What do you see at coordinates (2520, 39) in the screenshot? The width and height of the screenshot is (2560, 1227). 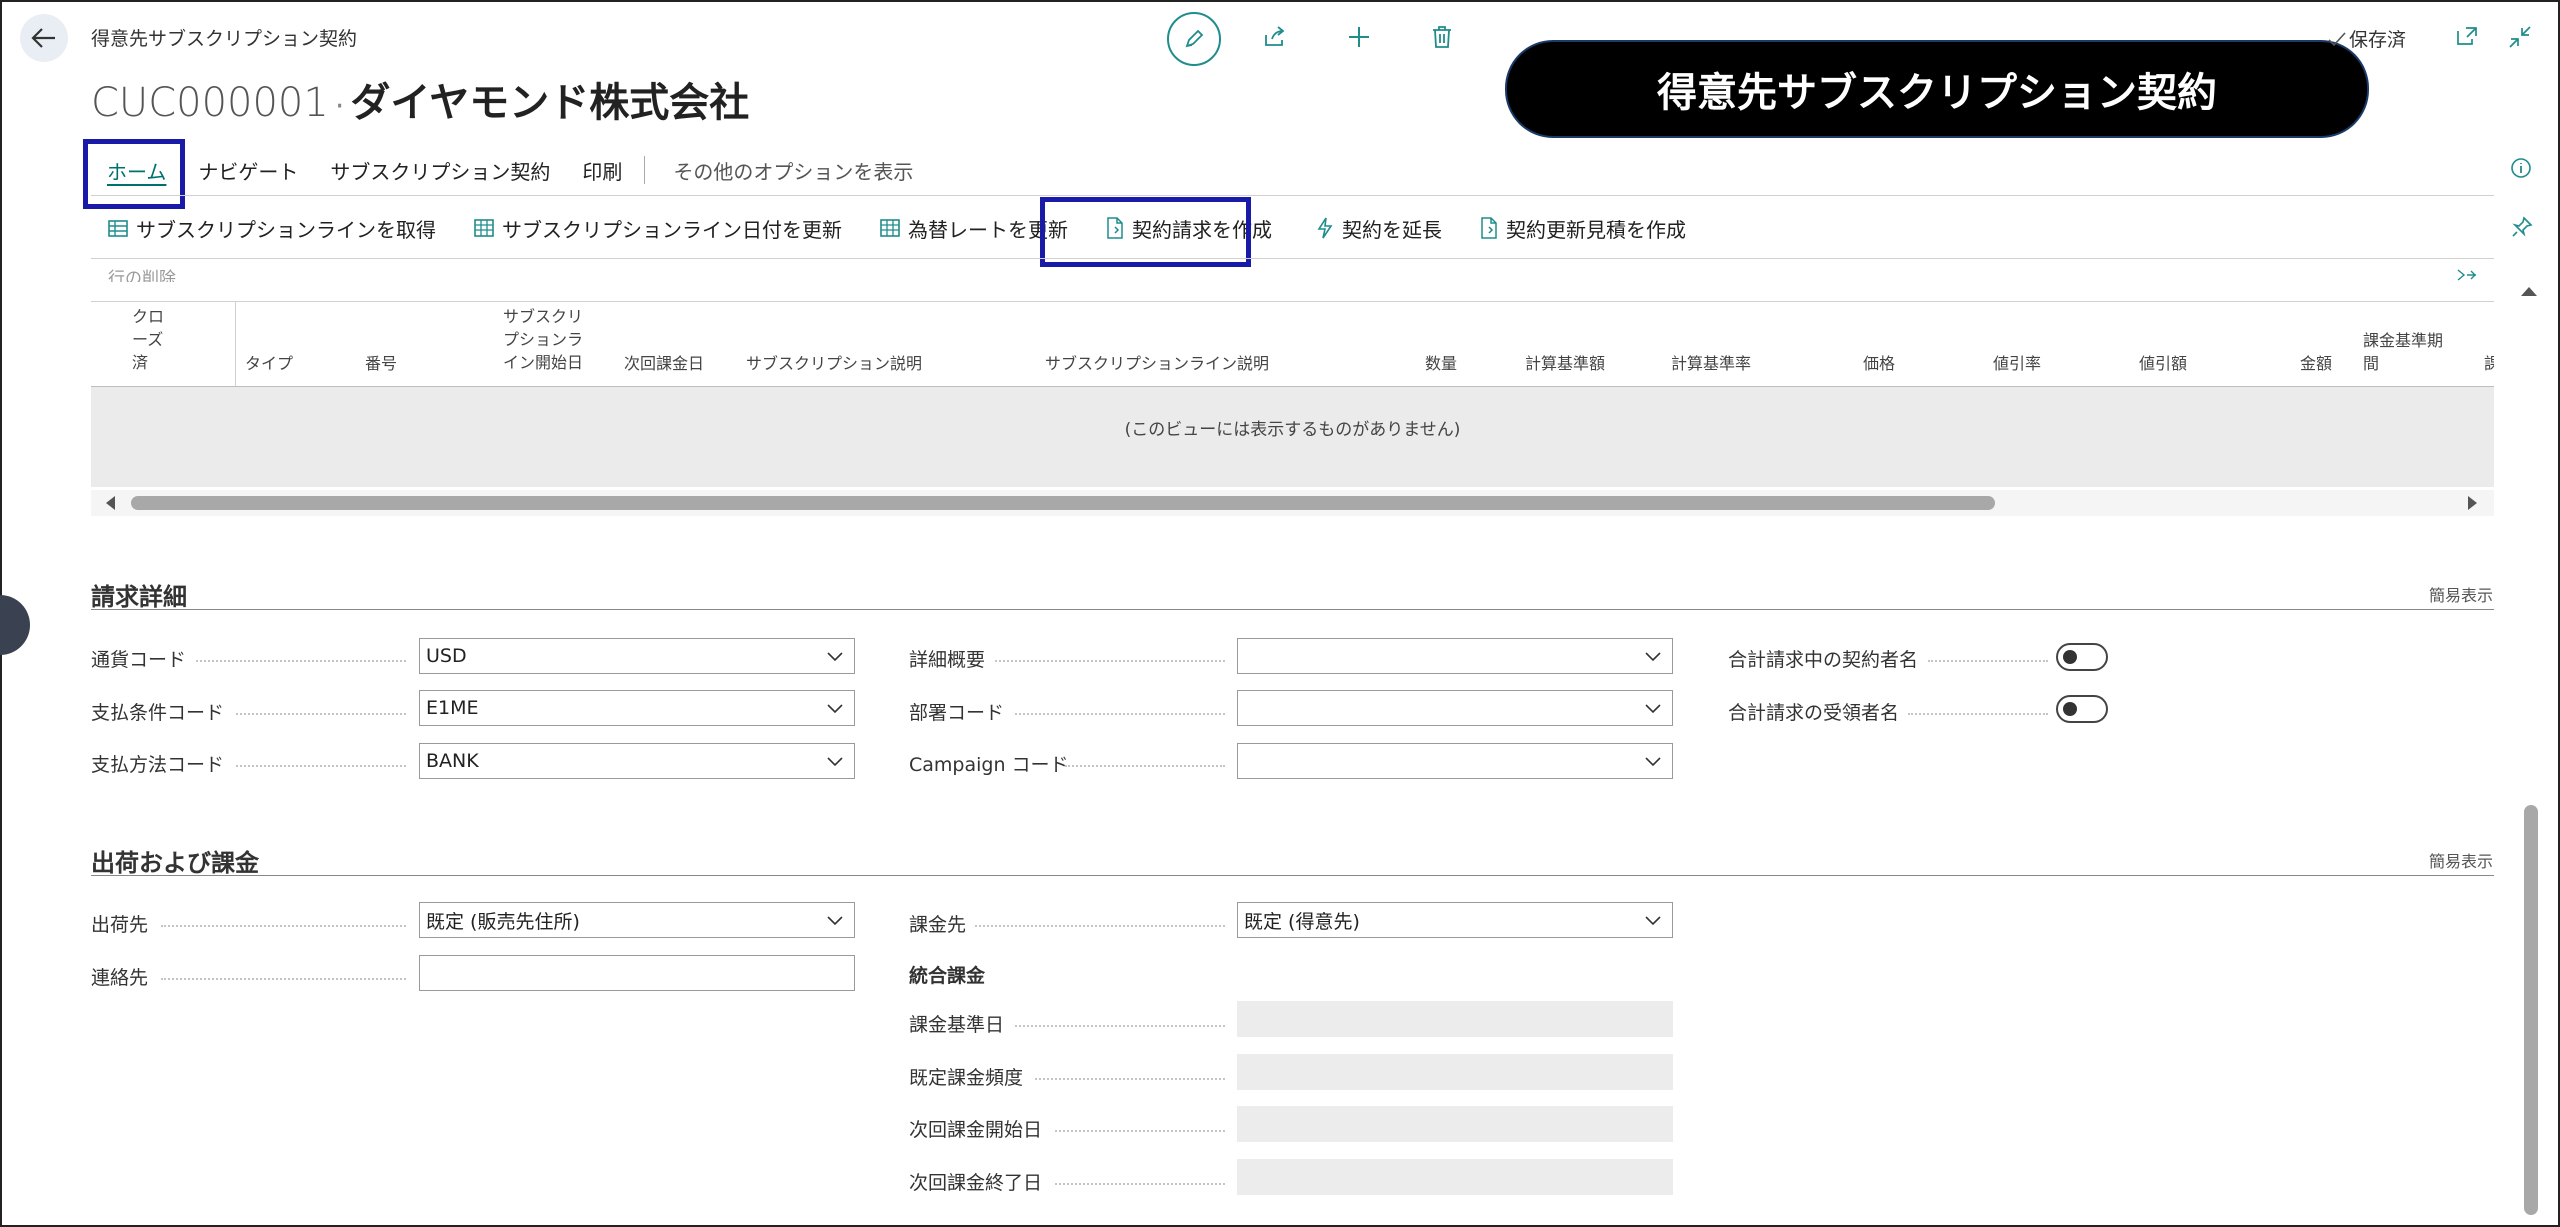 I see `collapse-button` at bounding box center [2520, 39].